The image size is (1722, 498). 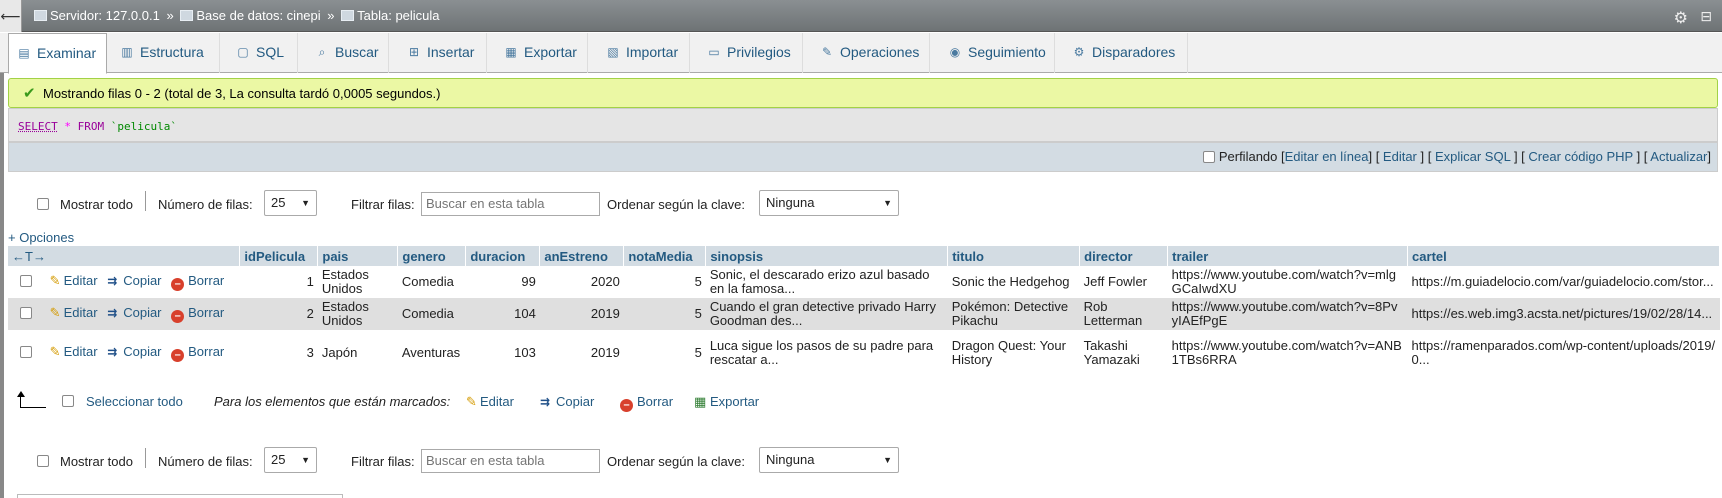 What do you see at coordinates (180, 496) in the screenshot?
I see `console-panel-edge` at bounding box center [180, 496].